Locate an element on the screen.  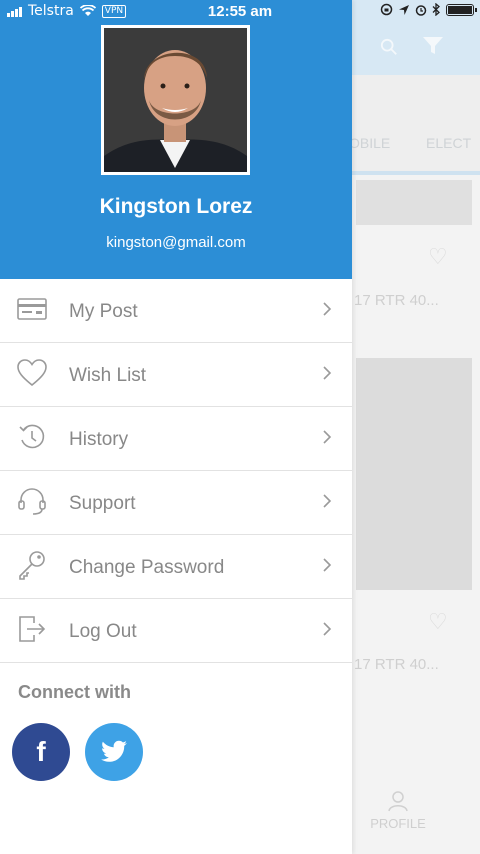
menu-item-label: My Post is located at coordinates (103, 311).